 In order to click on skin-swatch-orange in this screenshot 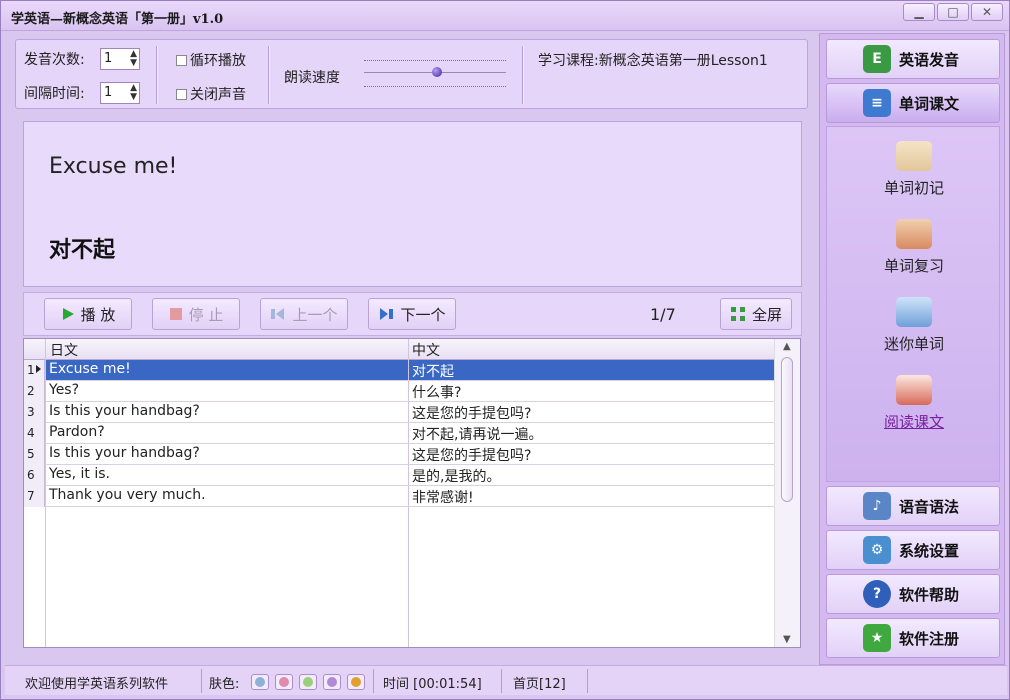, I will do `click(356, 682)`.